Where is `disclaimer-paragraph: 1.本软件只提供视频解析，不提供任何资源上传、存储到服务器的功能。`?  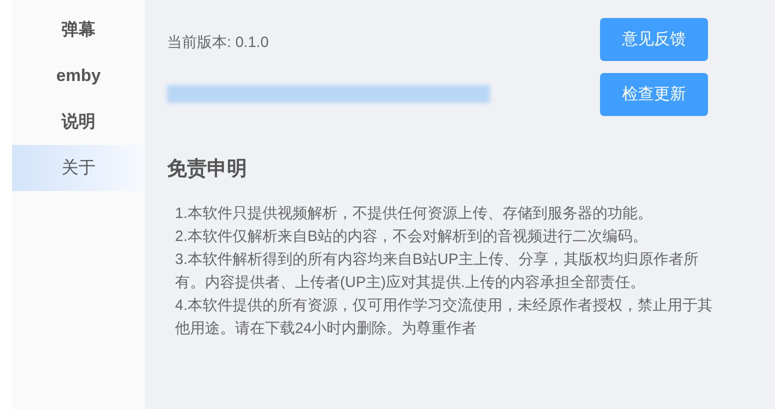
disclaimer-paragraph: 1.本软件只提供视频解析，不提供任何资源上传、存储到服务器的功能。 is located at coordinates (414, 214).